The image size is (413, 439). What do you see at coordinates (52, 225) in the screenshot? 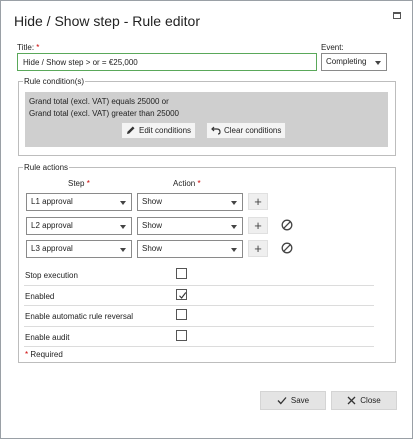
I see `step-value-2: L2 approval` at bounding box center [52, 225].